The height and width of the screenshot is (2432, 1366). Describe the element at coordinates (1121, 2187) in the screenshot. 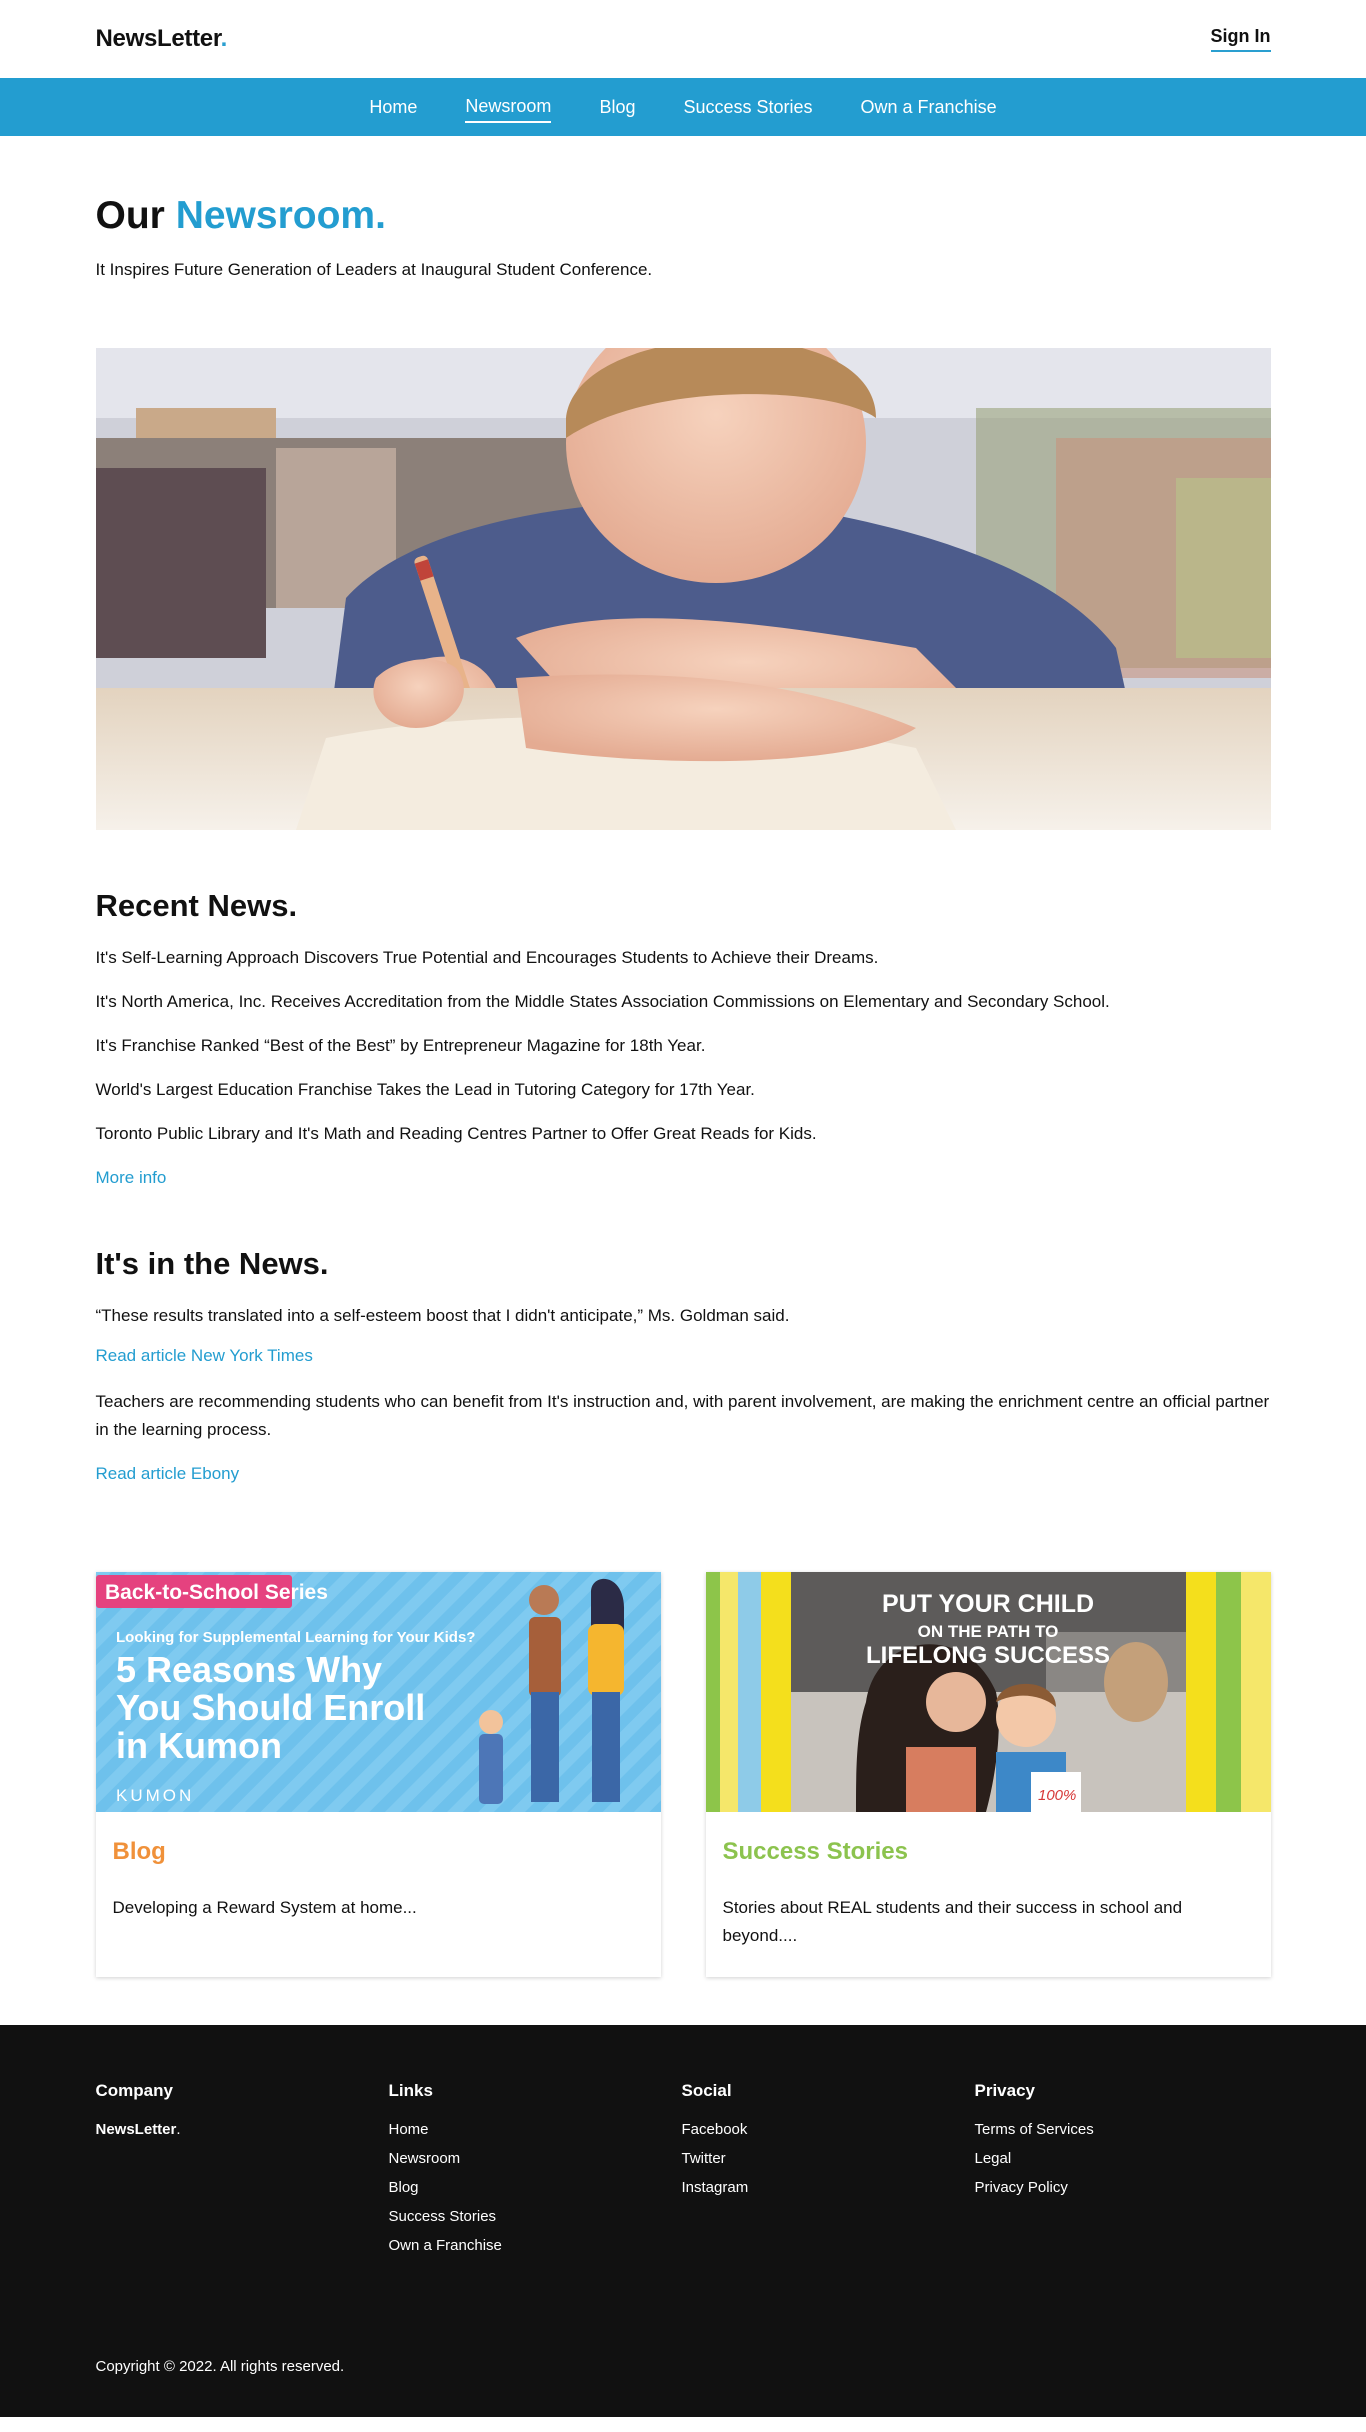

I see `footer-link-privacy-policy: Privacy Policy` at that location.